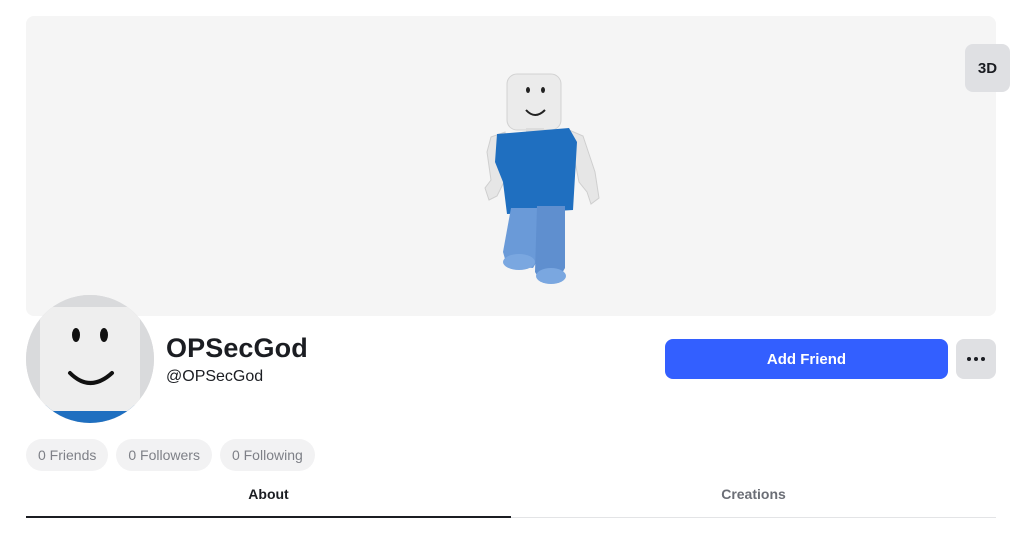  What do you see at coordinates (164, 455) in the screenshot?
I see `followers-count-chip: 0 Followers` at bounding box center [164, 455].